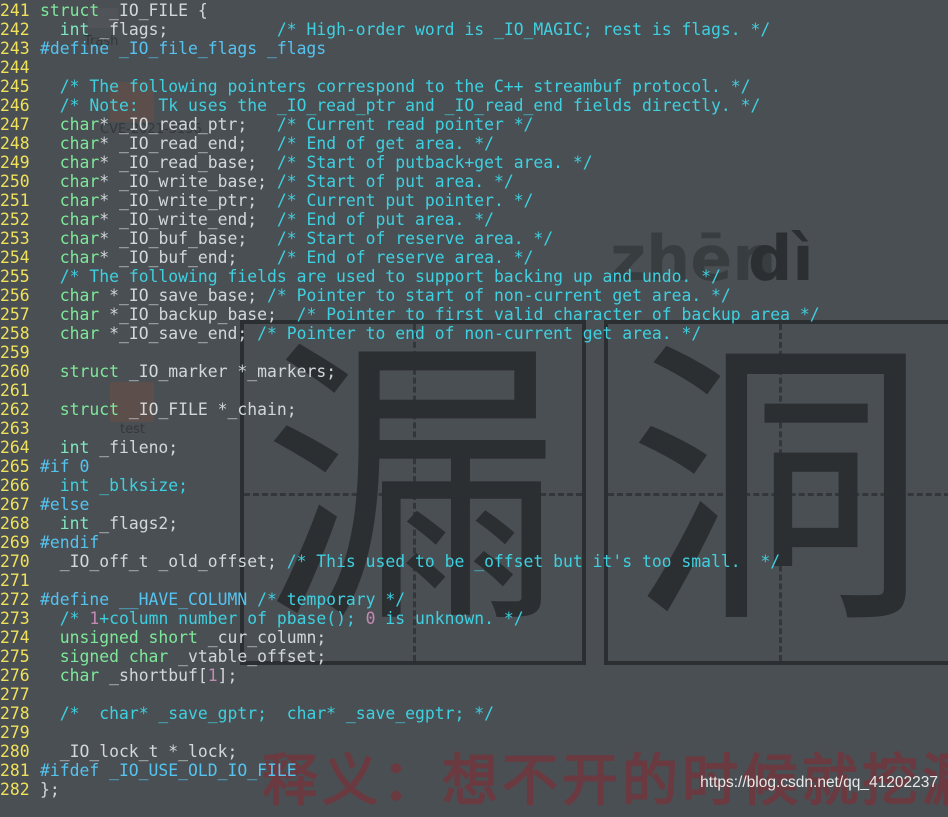 The width and height of the screenshot is (948, 817). What do you see at coordinates (410, 48) in the screenshot?
I see `code-line: 243 #define _IO_file_flags _flags` at bounding box center [410, 48].